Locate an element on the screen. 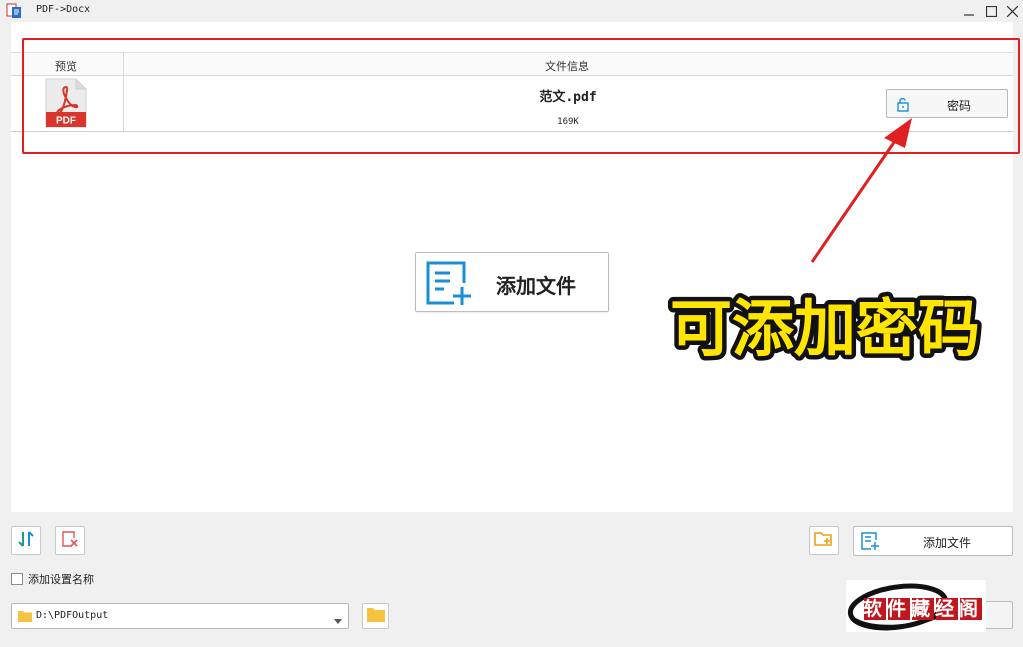 This screenshot has width=1023, height=647. add-name-option: 添加设置名称 is located at coordinates (52, 579).